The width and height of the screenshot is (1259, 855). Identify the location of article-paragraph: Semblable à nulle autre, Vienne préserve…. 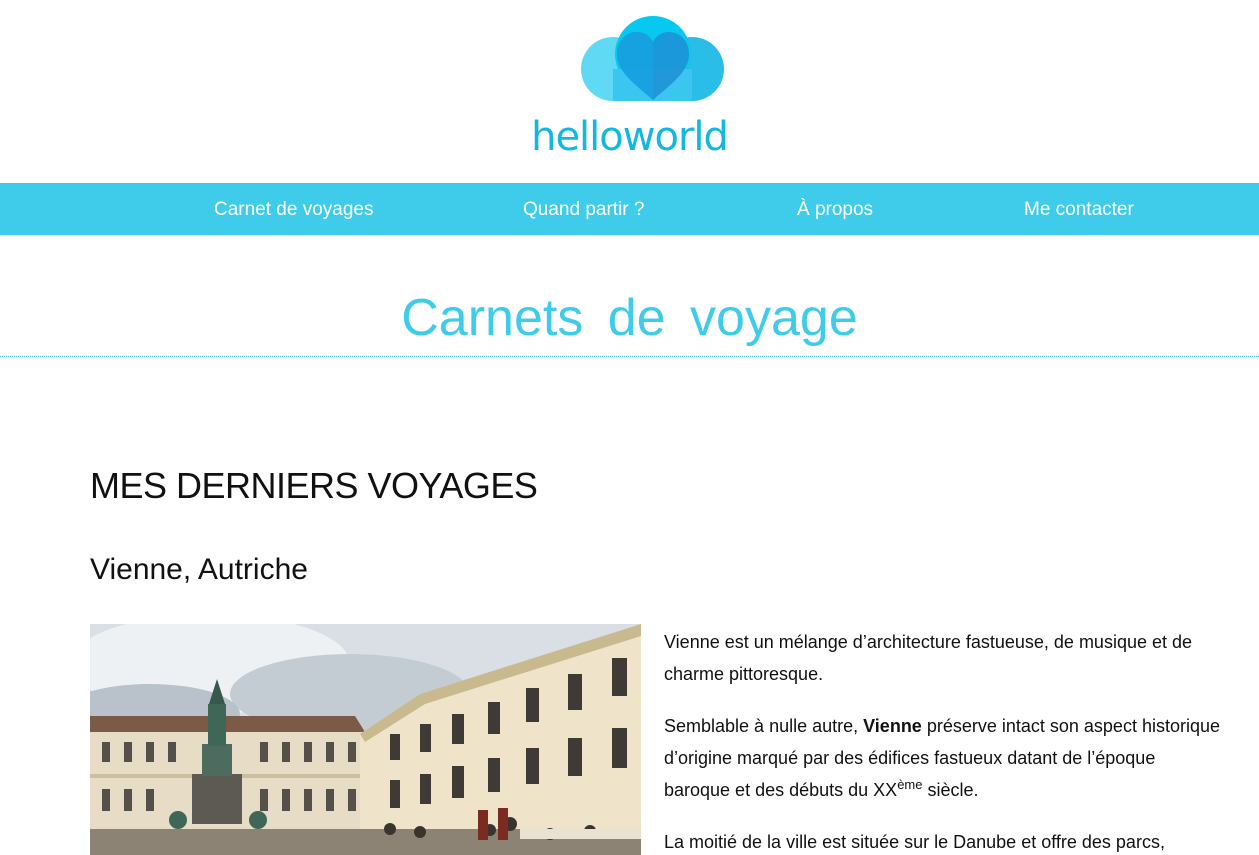
(944, 758).